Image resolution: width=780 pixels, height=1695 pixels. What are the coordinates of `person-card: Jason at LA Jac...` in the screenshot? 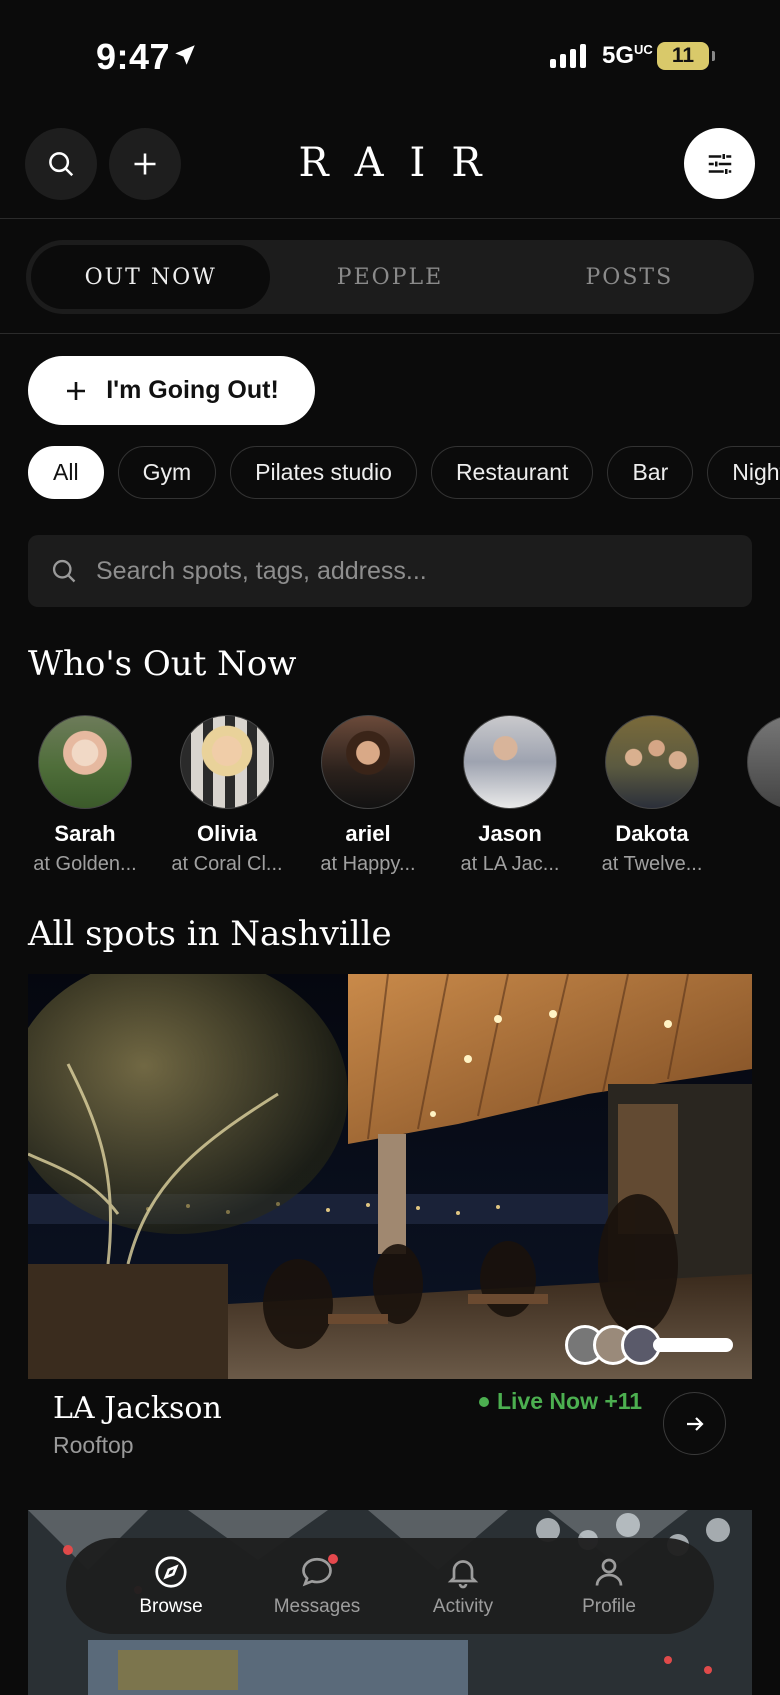 It's located at (510, 794).